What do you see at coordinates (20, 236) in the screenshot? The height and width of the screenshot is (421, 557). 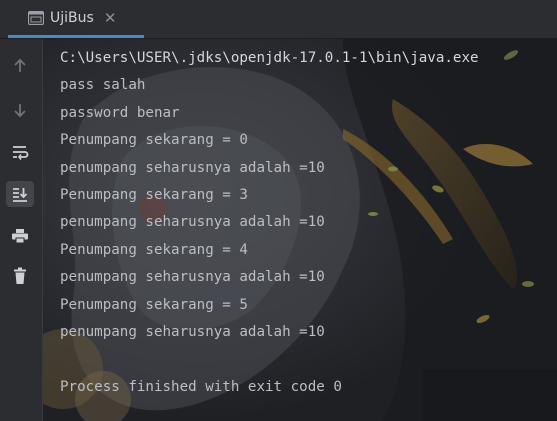 I see `print-icon` at bounding box center [20, 236].